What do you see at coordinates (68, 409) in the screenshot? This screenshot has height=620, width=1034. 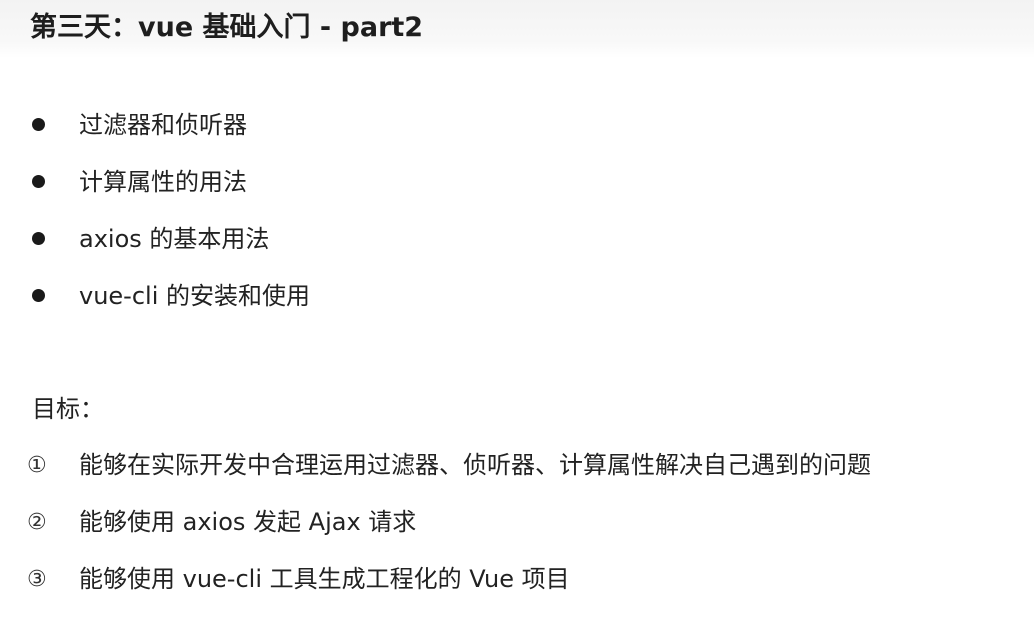 I see `goals-heading: 目标：` at bounding box center [68, 409].